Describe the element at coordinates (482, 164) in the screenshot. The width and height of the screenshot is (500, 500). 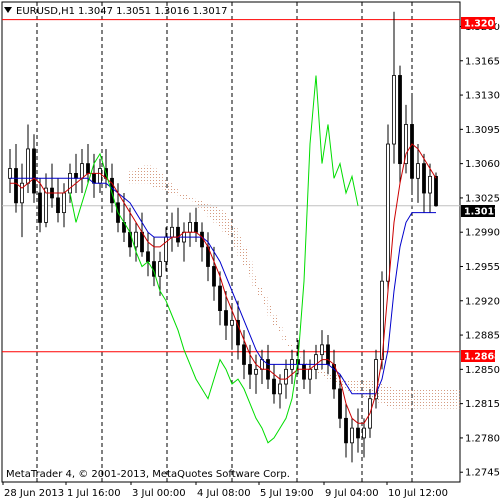
I see `y-tick-label: 1.3060` at that location.